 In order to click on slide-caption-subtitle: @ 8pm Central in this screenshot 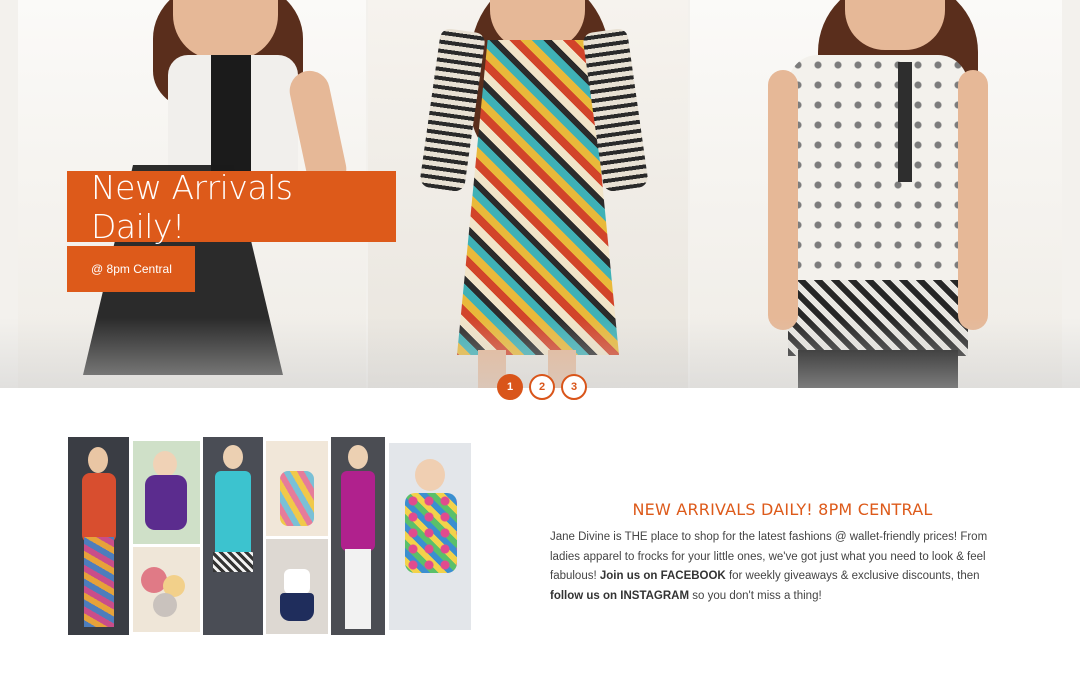, I will do `click(131, 269)`.